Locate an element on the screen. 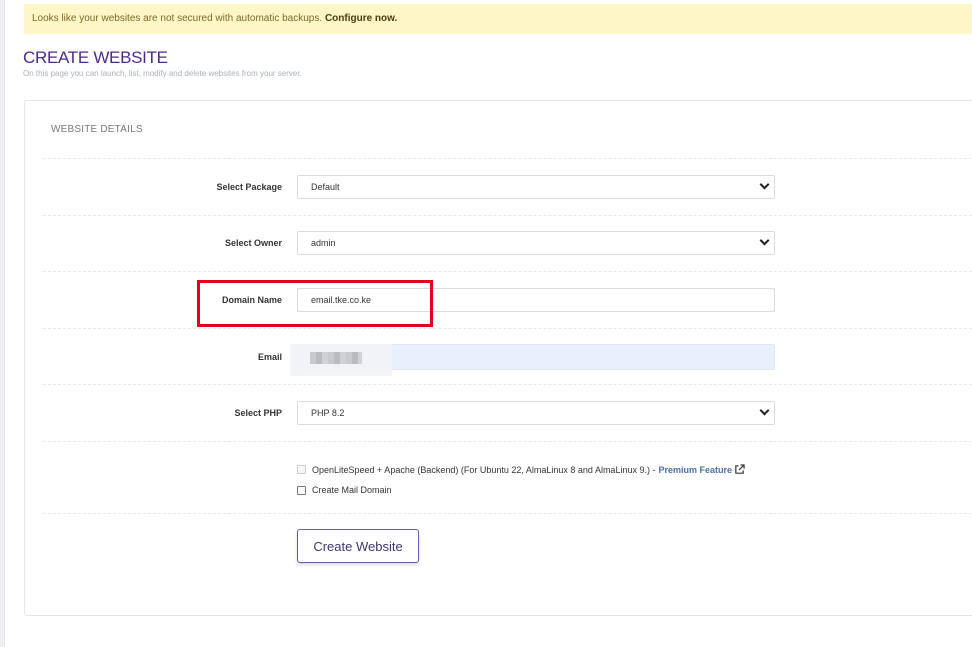 The height and width of the screenshot is (647, 972). create-website-button: Create Website is located at coordinates (358, 546).